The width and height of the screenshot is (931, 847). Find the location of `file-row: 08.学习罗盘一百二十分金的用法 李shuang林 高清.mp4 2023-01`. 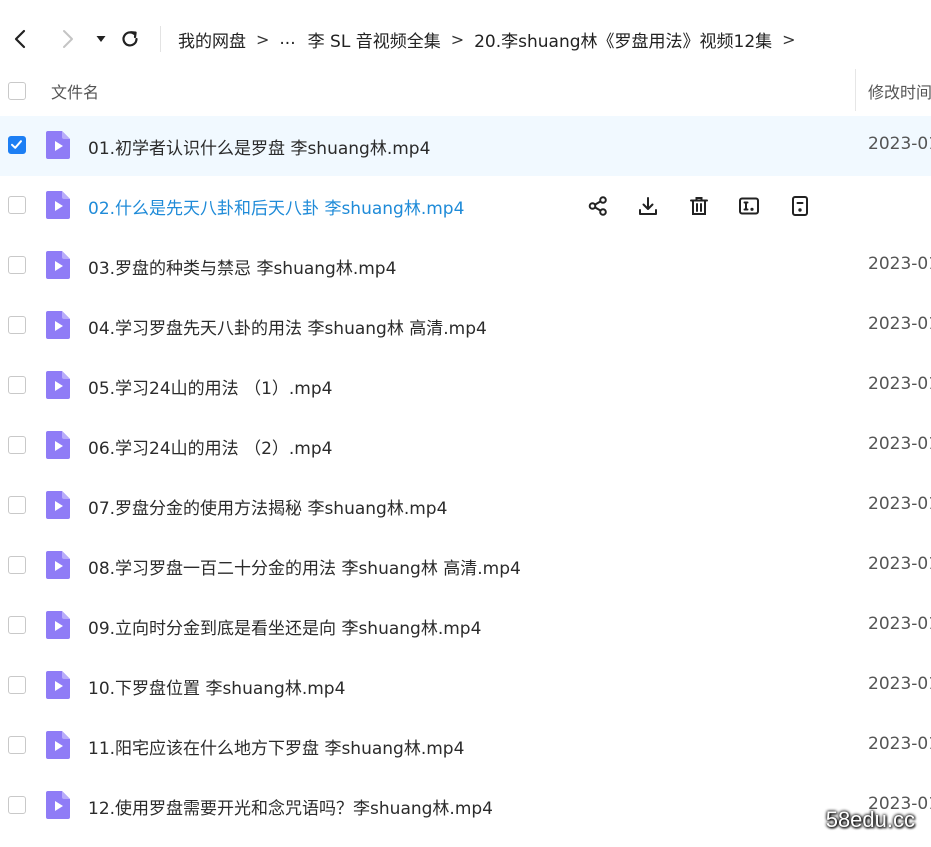

file-row: 08.学习罗盘一百二十分金的用法 李shuang林 高清.mp4 2023-01 is located at coordinates (465, 566).